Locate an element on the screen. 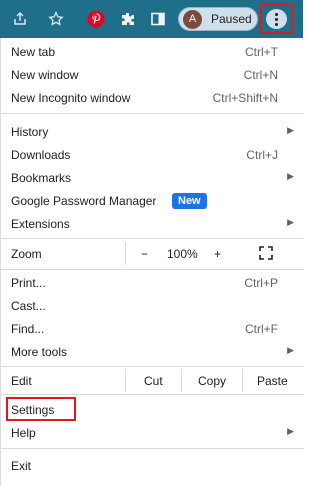 This screenshot has height=486, width=320. pinterest-icon is located at coordinates (96, 19).